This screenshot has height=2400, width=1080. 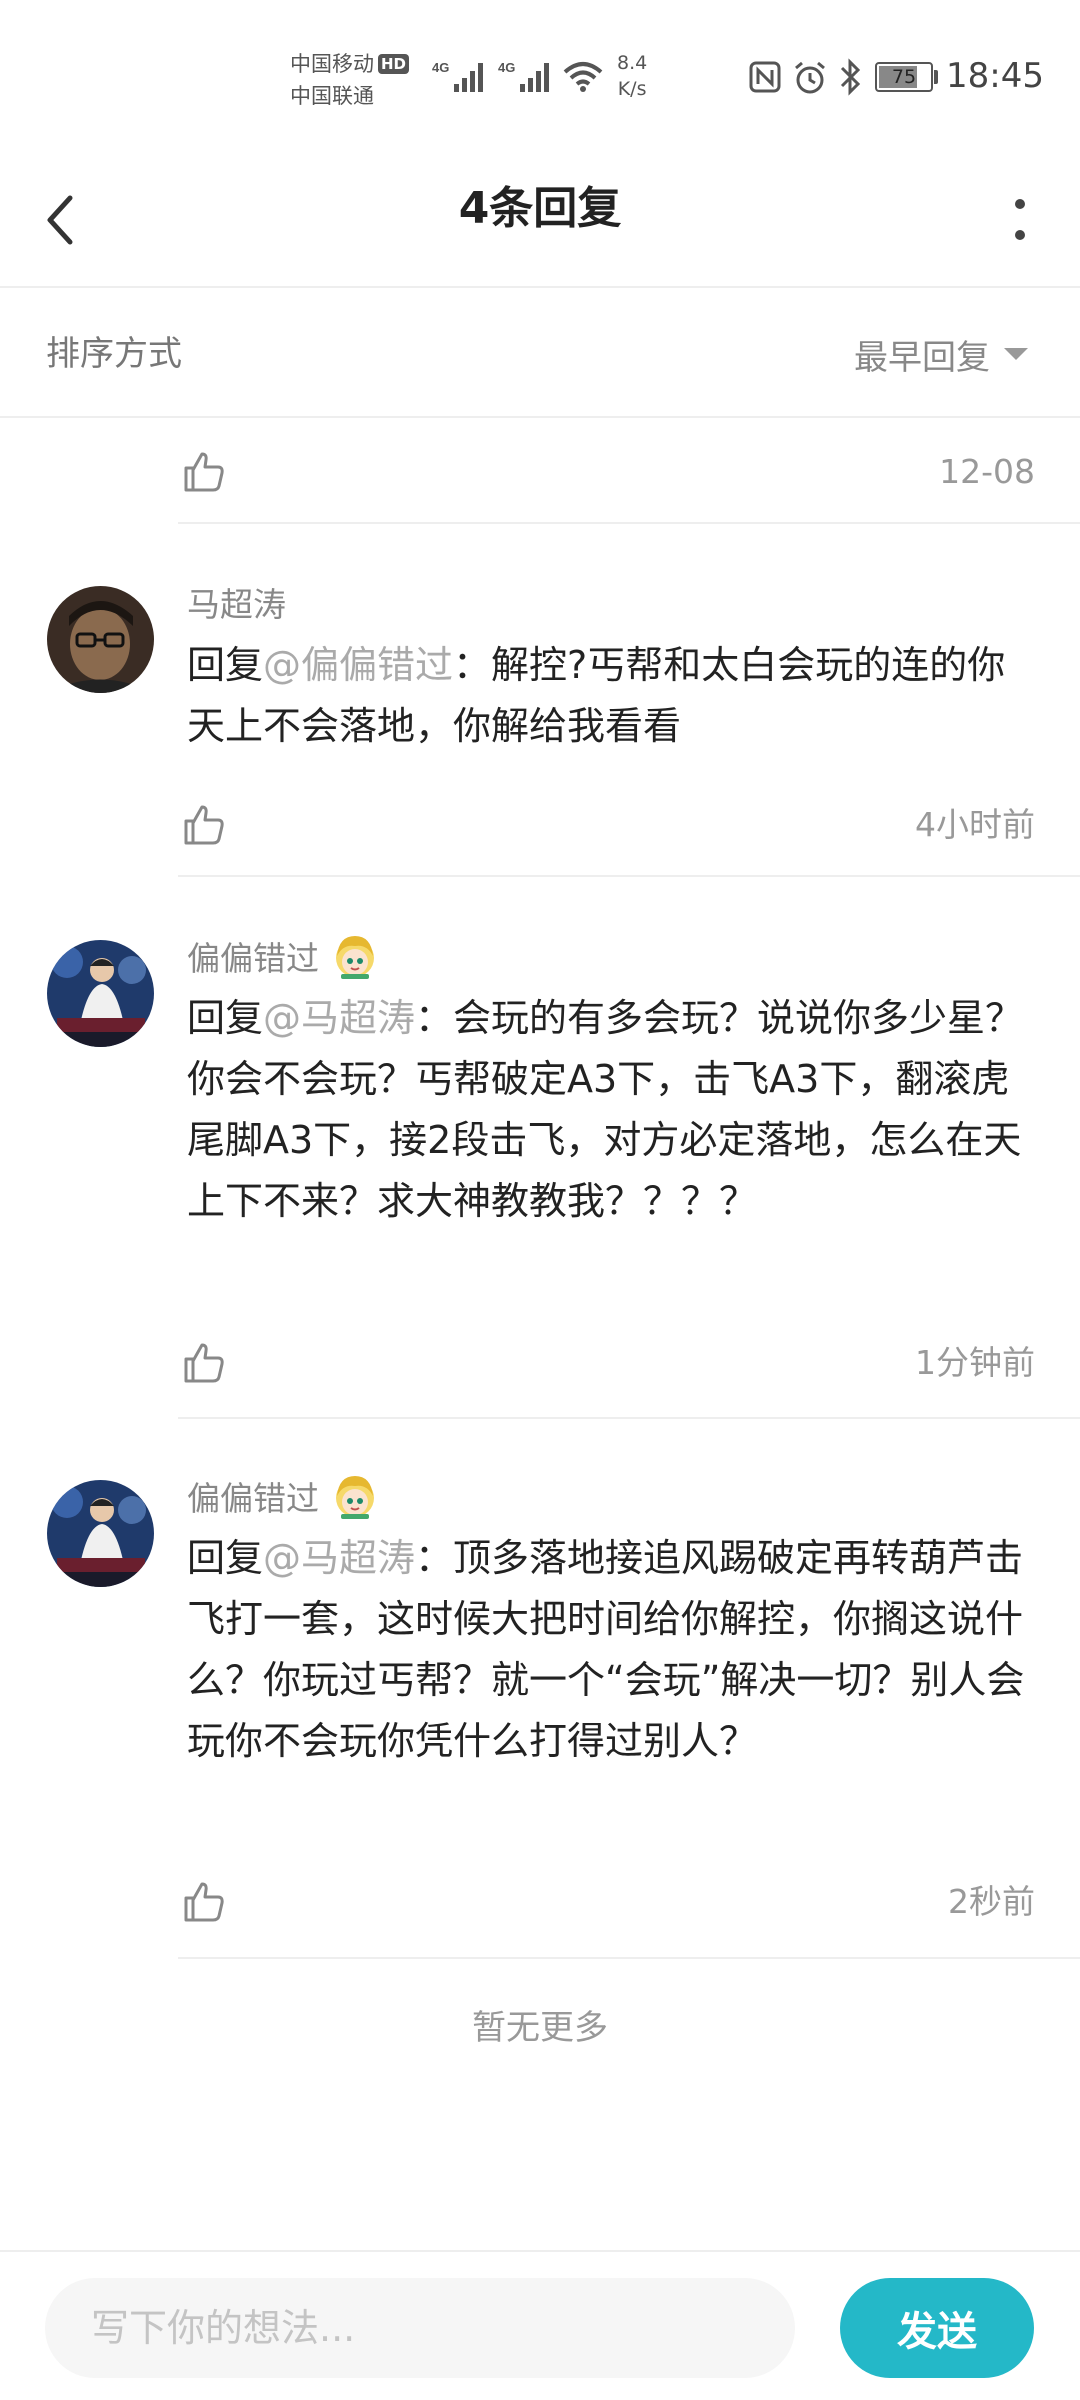 What do you see at coordinates (632, 76) in the screenshot?
I see `network-speed: 8.4 K/s` at bounding box center [632, 76].